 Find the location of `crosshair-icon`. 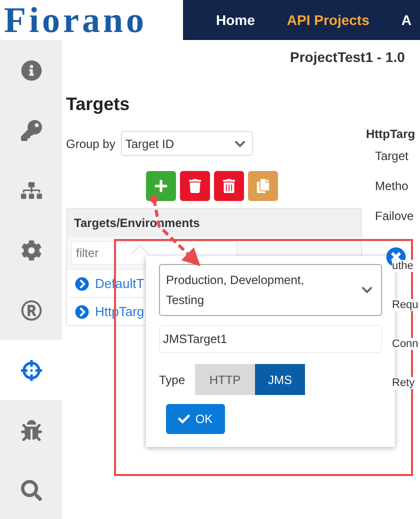

crosshair-icon is located at coordinates (31, 370).